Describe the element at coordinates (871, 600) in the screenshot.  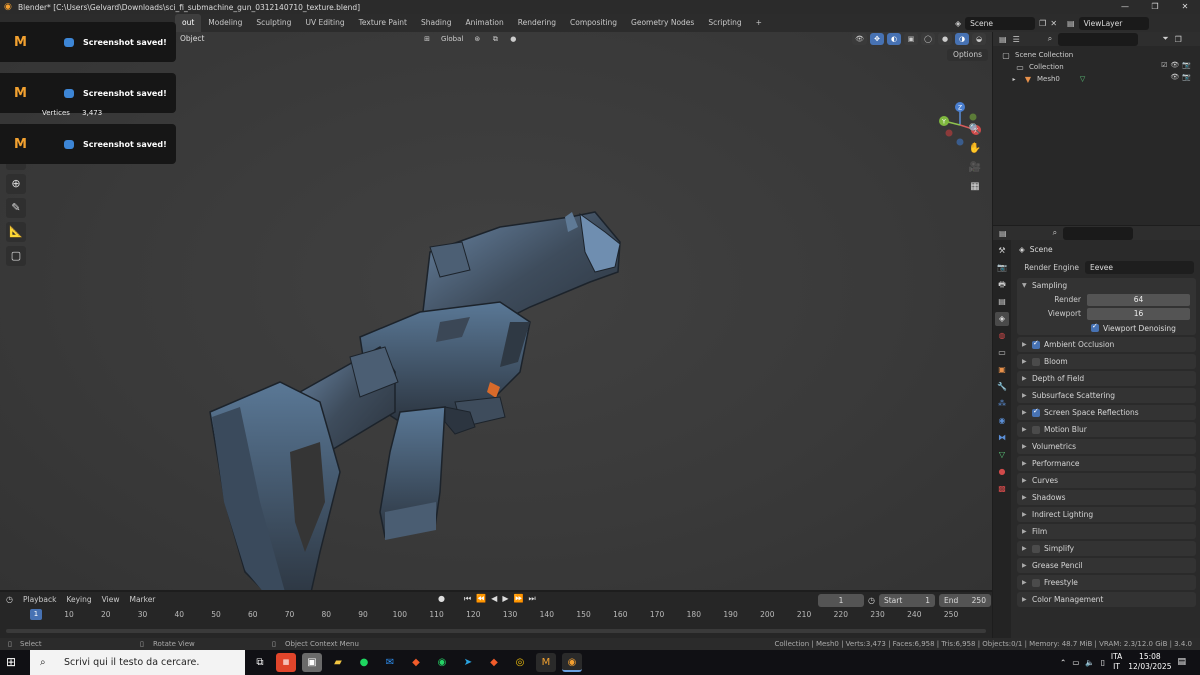
I see `clock-icon: ◷` at that location.